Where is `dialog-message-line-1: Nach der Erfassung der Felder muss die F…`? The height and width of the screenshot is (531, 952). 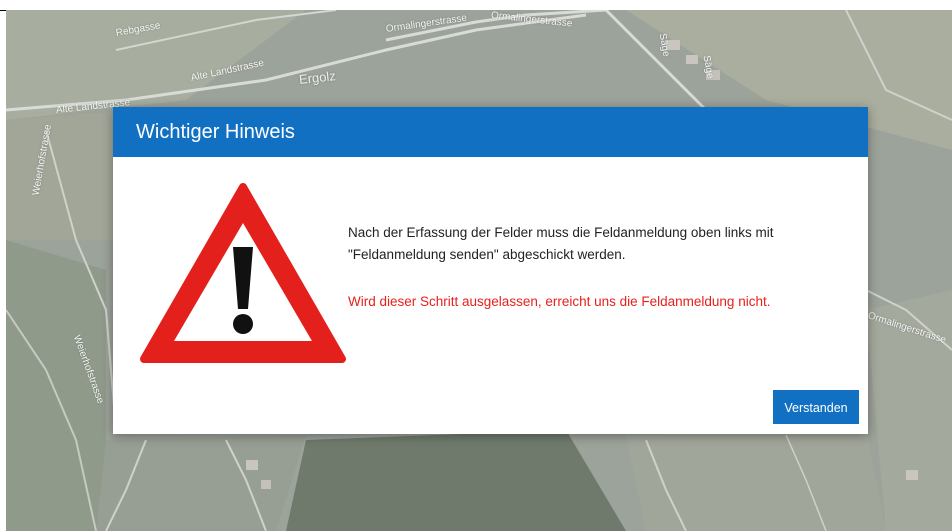
dialog-message-line-1: Nach der Erfassung der Felder muss die F… is located at coordinates (561, 232).